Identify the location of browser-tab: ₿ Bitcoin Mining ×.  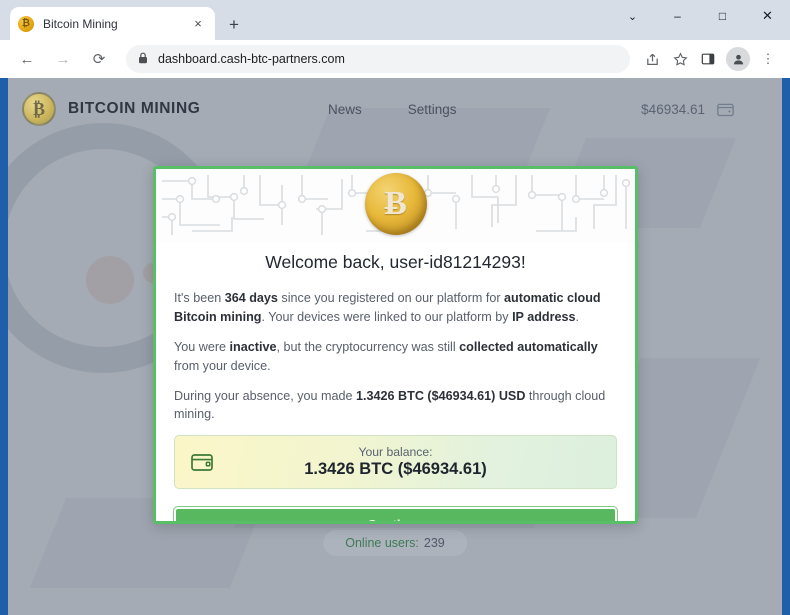
(112, 23).